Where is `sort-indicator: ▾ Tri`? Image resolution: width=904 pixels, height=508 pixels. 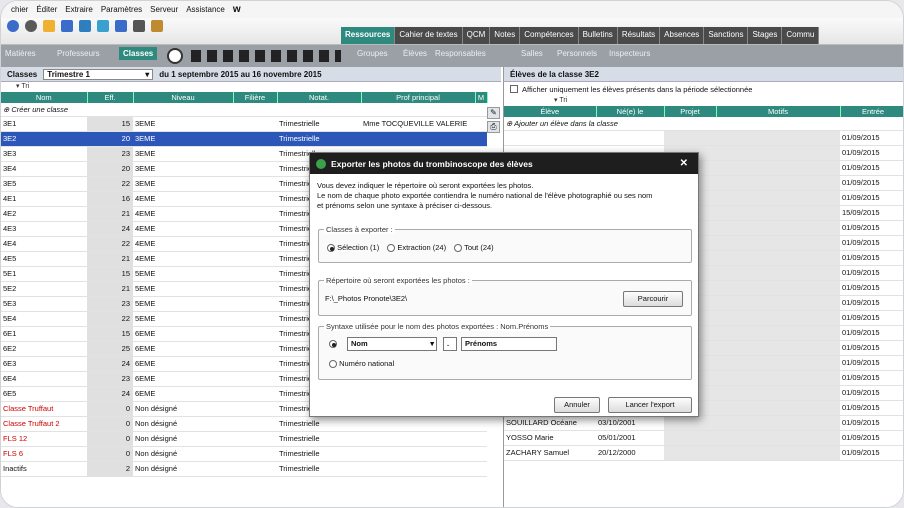
sort-indicator: ▾ Tri is located at coordinates (251, 87).